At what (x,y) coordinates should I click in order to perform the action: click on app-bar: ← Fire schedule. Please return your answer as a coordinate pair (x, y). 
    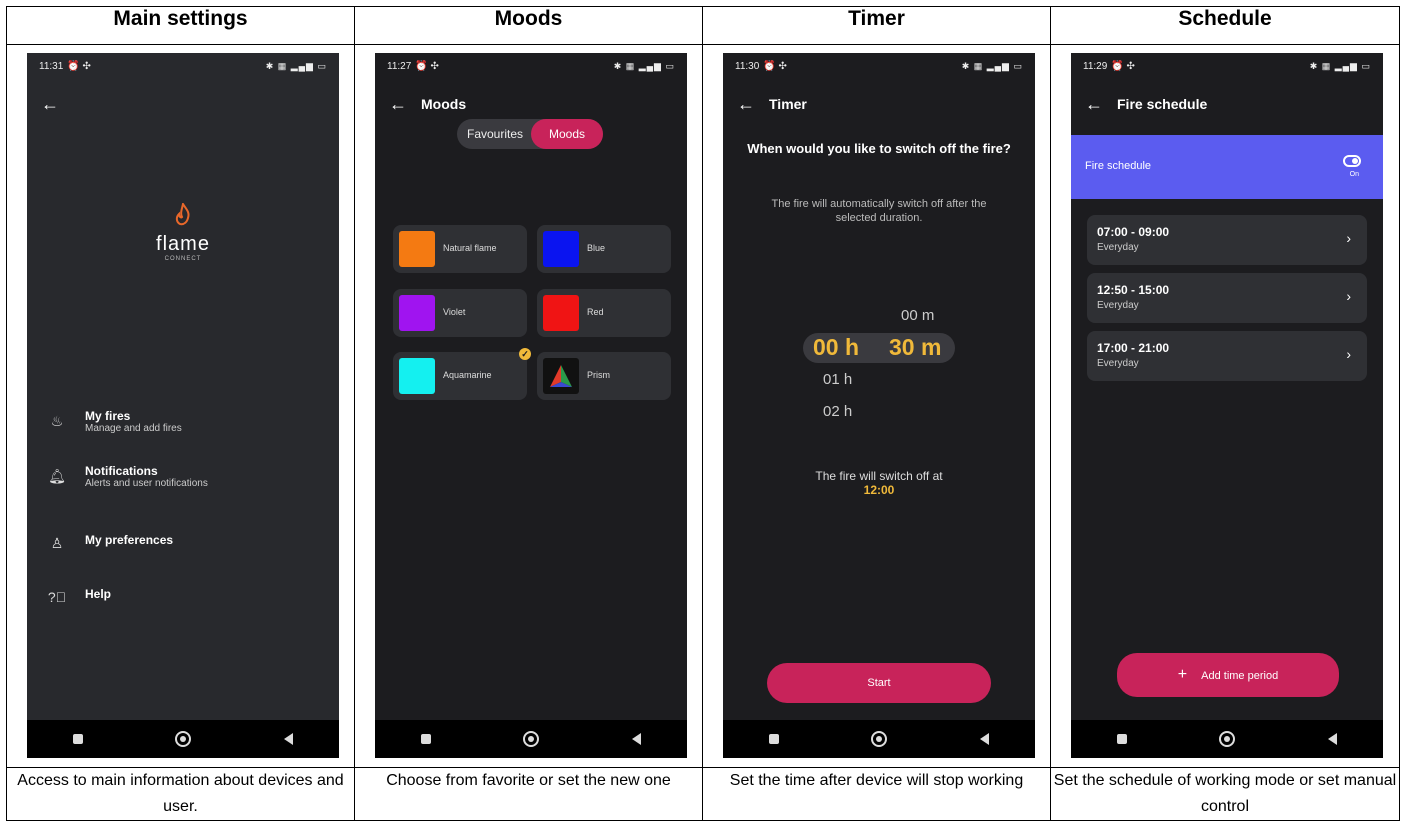
    Looking at the image, I should click on (1227, 104).